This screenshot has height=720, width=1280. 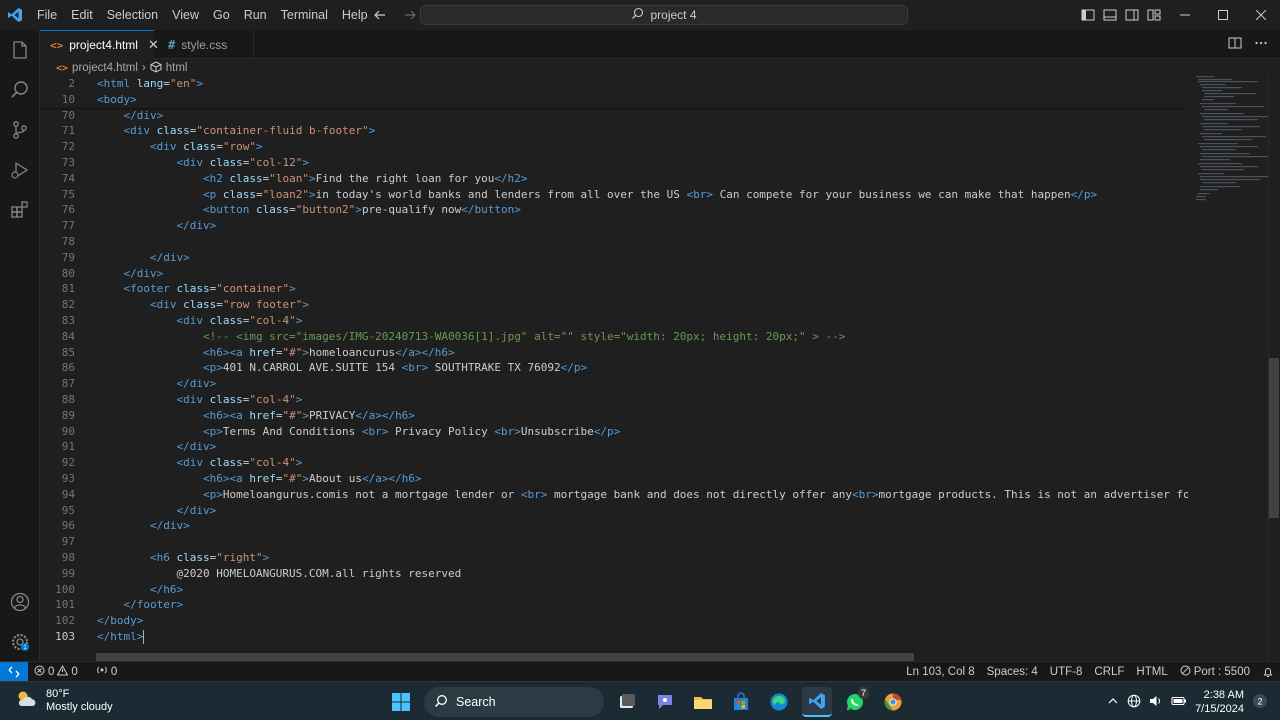 What do you see at coordinates (703, 702) in the screenshot?
I see `file-explorer-icon` at bounding box center [703, 702].